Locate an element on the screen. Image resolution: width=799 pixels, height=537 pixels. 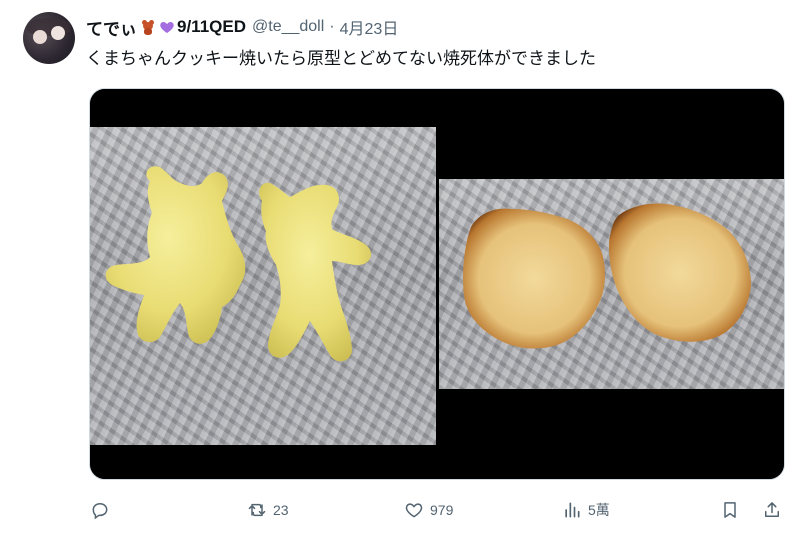
tweet-header: てでぃ 9/11QED @te__doll · 4月23日 is located at coordinates (242, 27).